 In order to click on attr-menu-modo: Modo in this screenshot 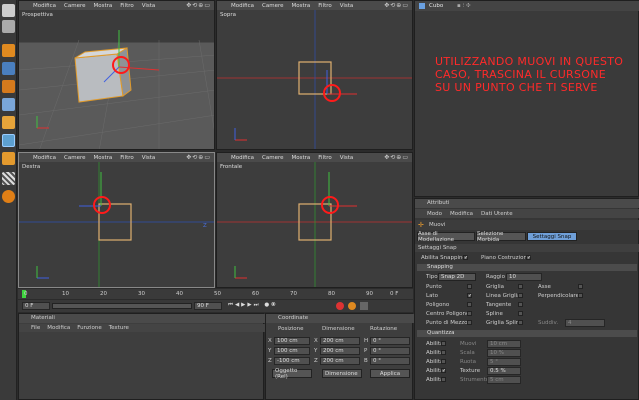, I will do `click(434, 214)`.